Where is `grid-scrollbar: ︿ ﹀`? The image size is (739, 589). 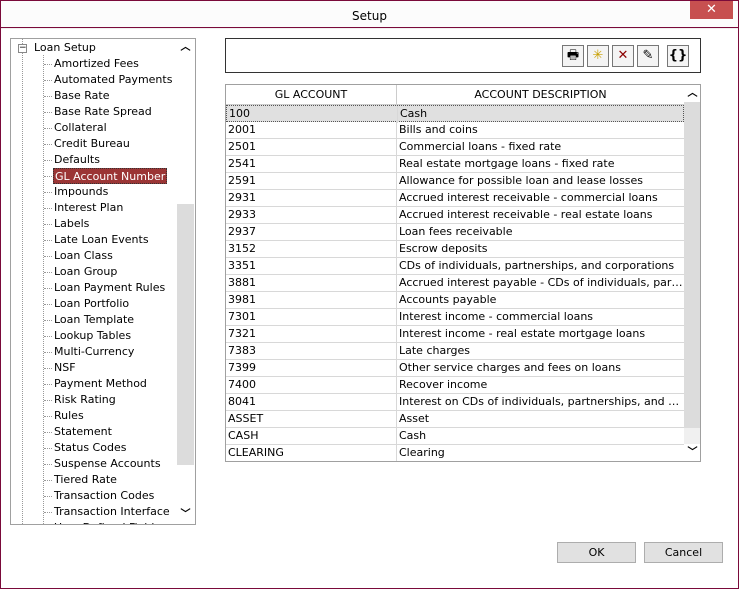 grid-scrollbar: ︿ ﹀ is located at coordinates (692, 273).